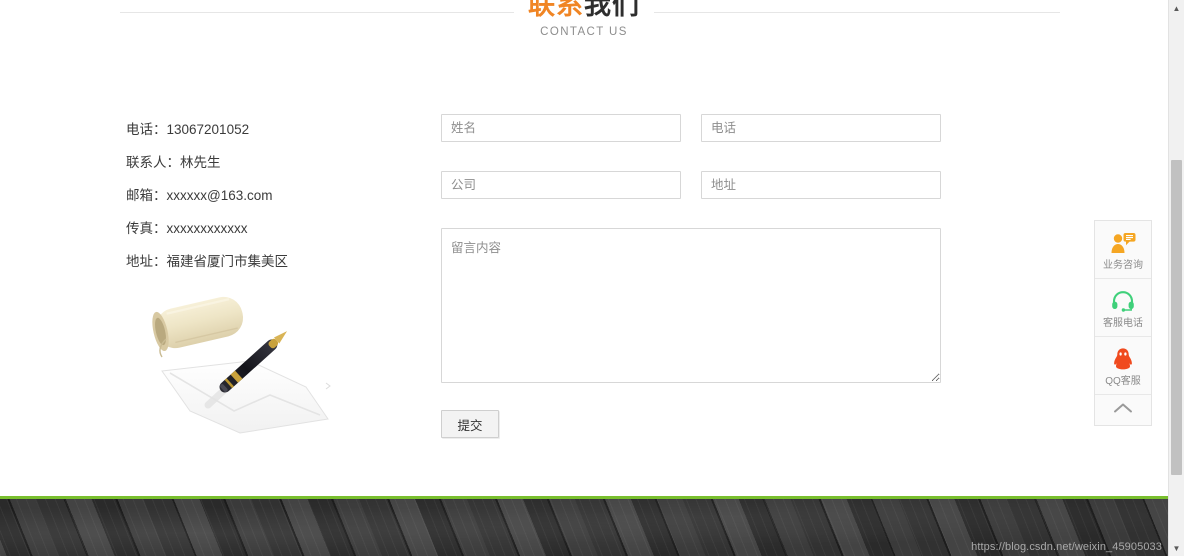 The height and width of the screenshot is (556, 1184). What do you see at coordinates (1123, 243) in the screenshot?
I see `person-chat-icon` at bounding box center [1123, 243].